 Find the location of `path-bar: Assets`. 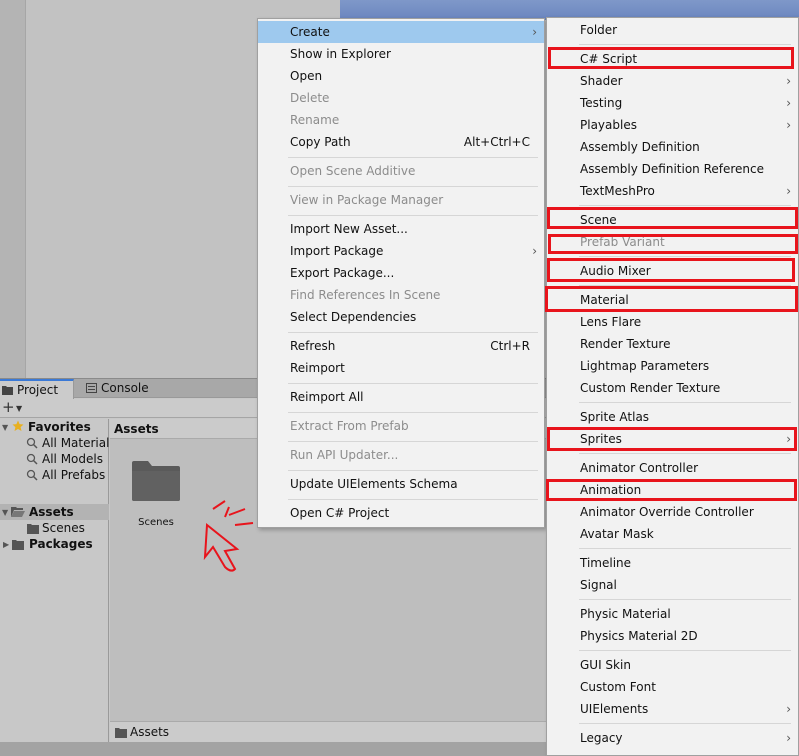

path-bar: Assets is located at coordinates (335, 731).